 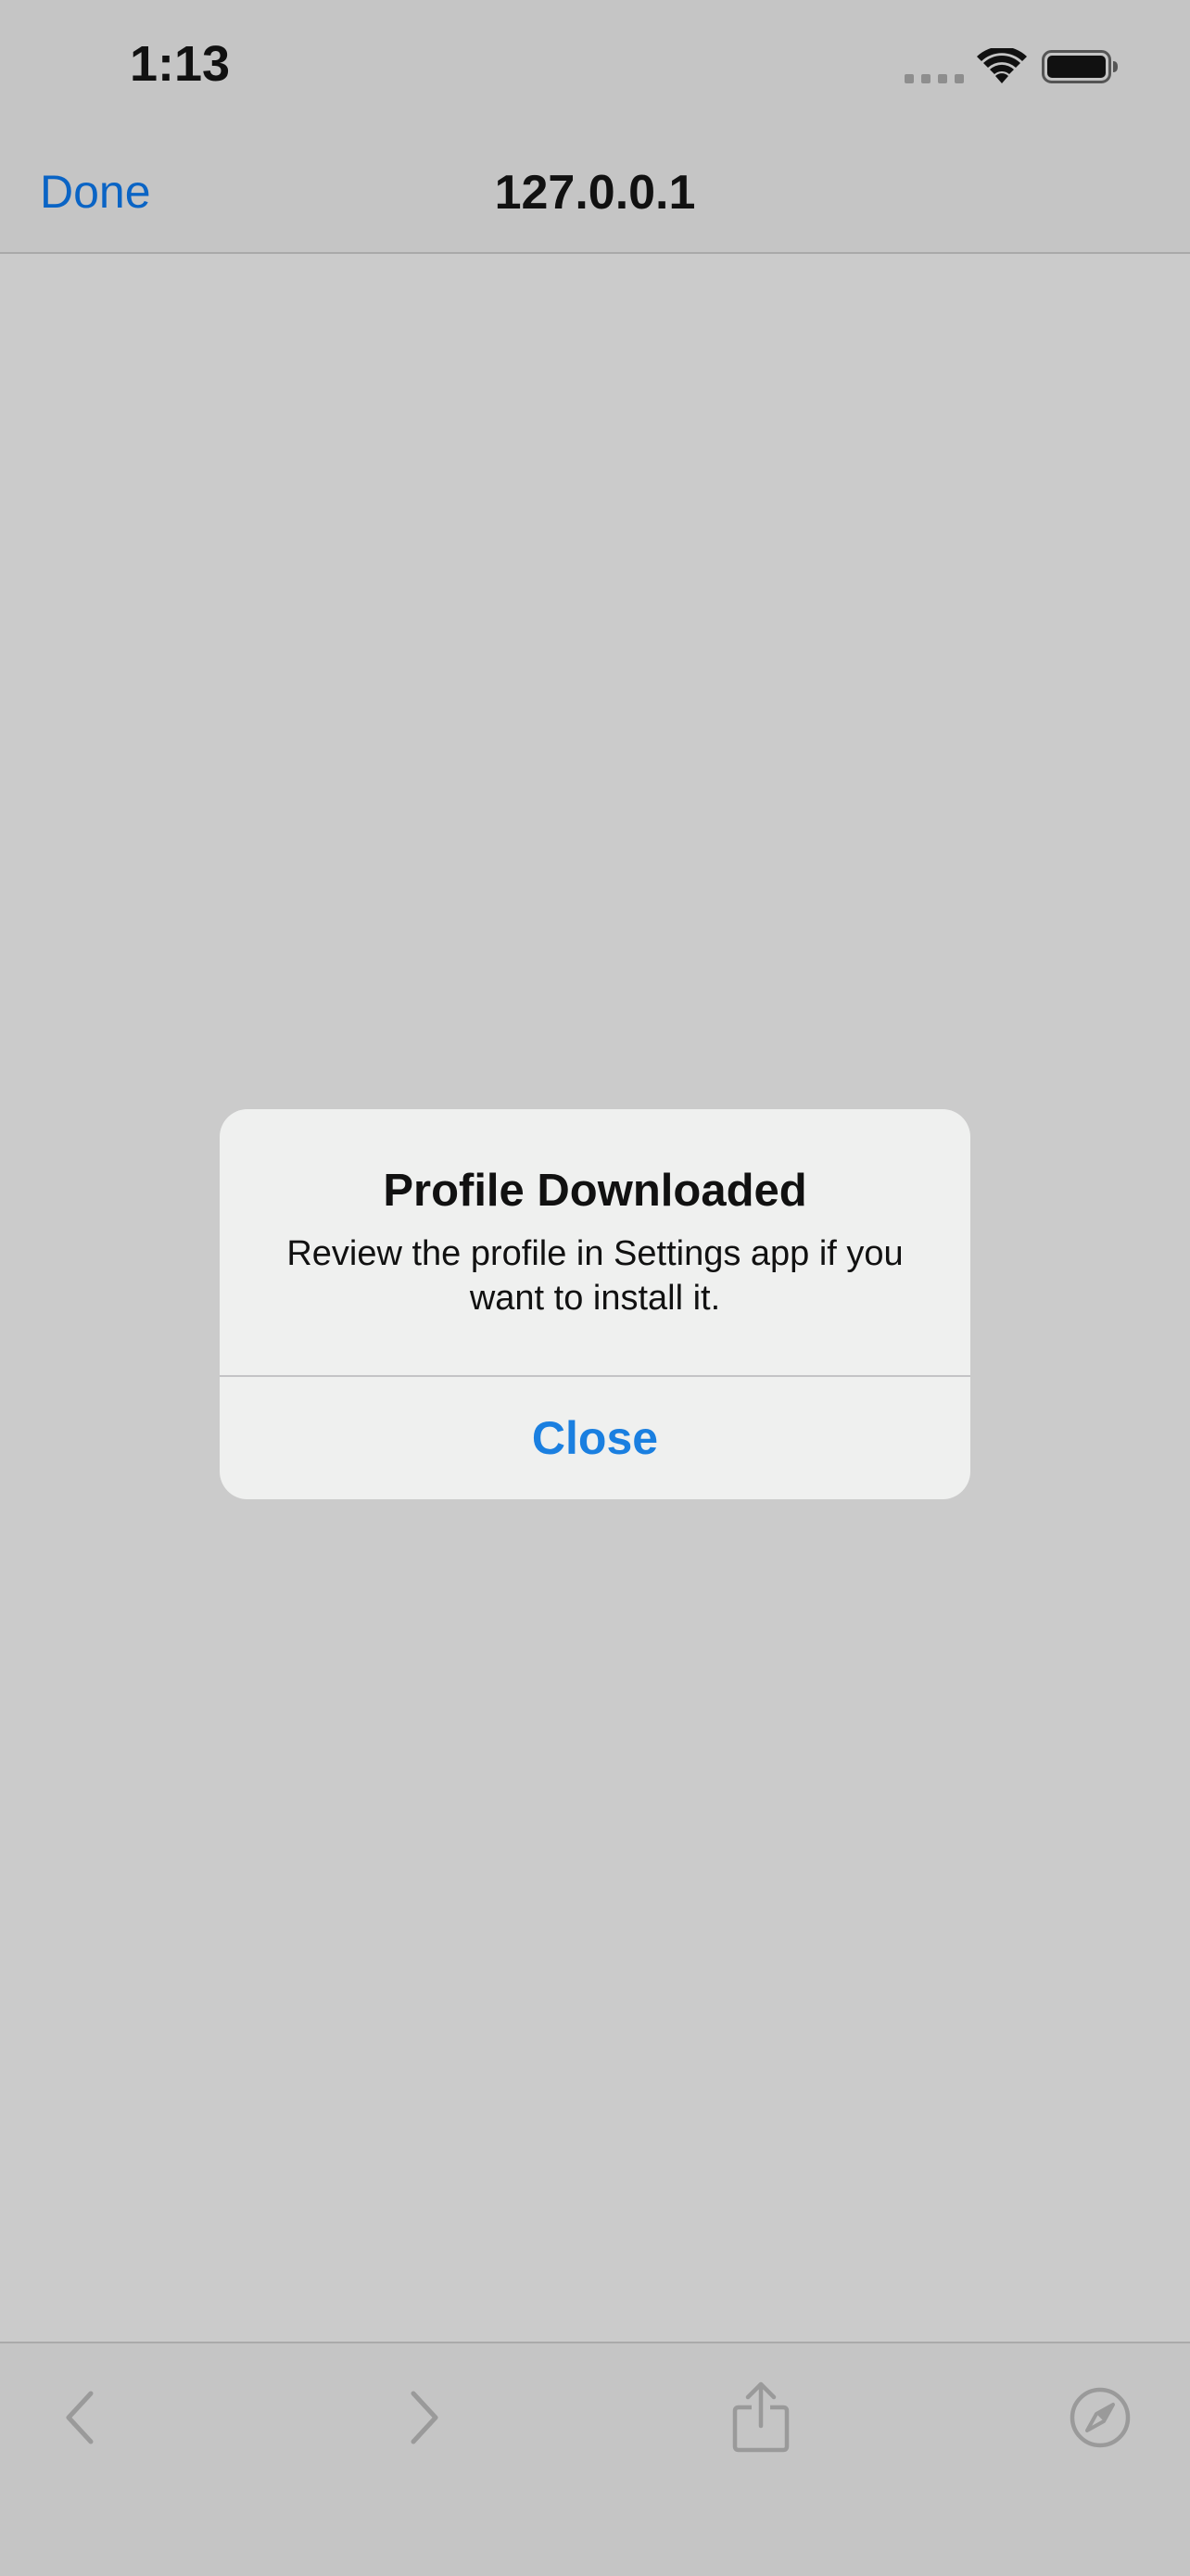 I want to click on status-bar: 1:13, so click(x=595, y=69).